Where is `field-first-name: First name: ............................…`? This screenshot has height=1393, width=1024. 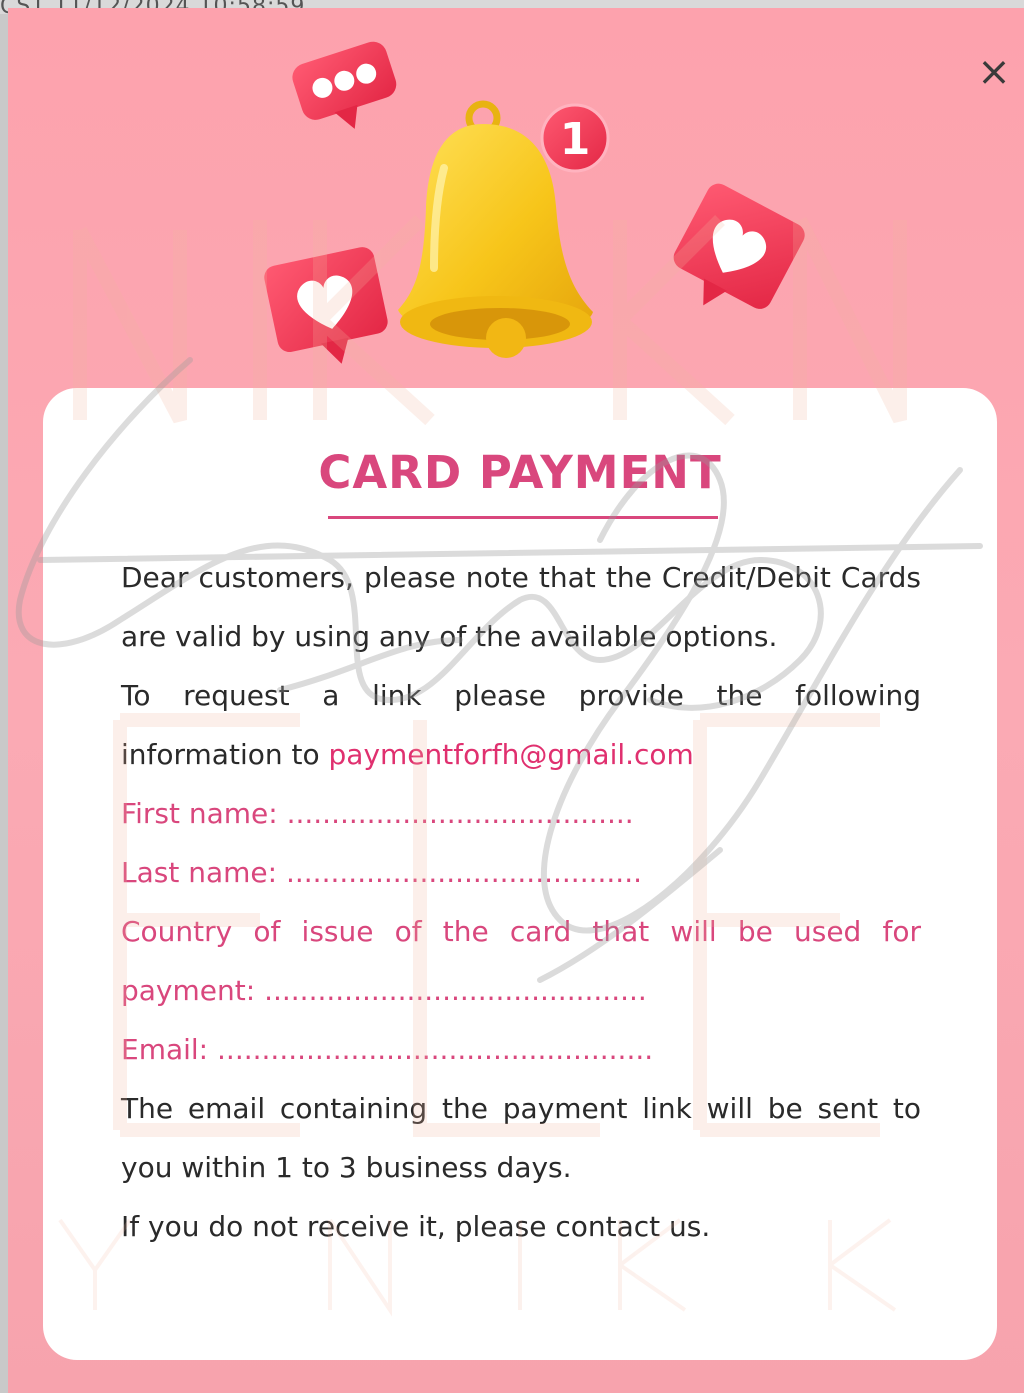 field-first-name: First name: ............................… is located at coordinates (521, 813).